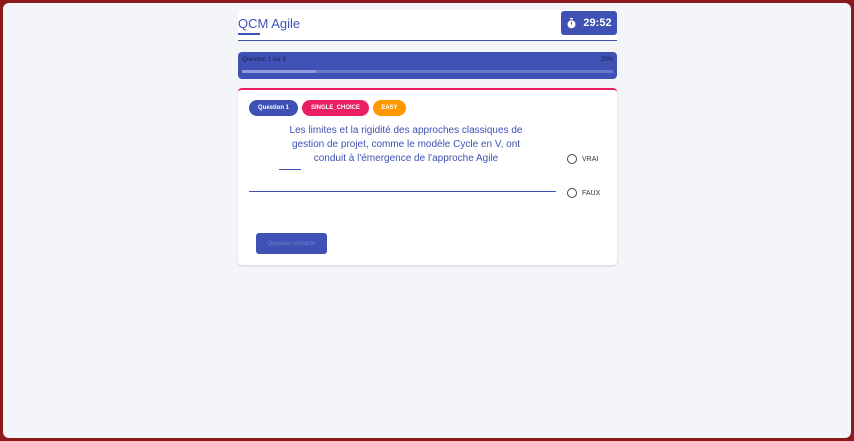  Describe the element at coordinates (606, 60) in the screenshot. I see `progress-percent: 20%` at that location.